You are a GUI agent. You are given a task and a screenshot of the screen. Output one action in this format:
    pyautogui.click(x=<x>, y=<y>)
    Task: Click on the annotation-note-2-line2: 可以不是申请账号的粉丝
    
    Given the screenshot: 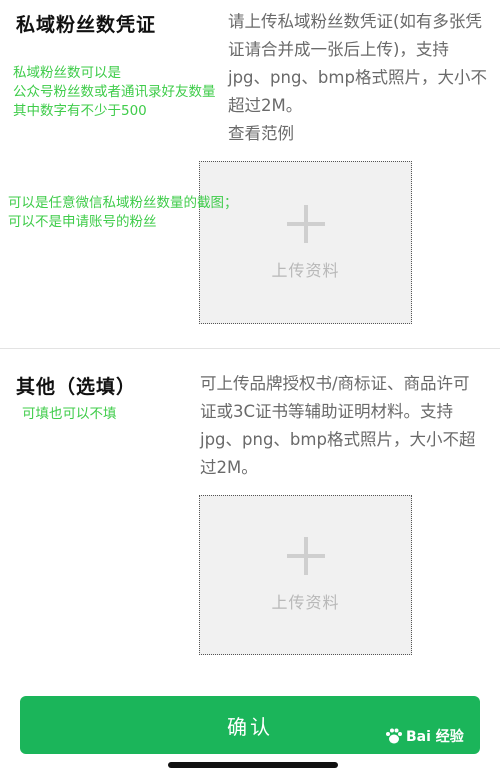 What is the action you would take?
    pyautogui.click(x=82, y=222)
    